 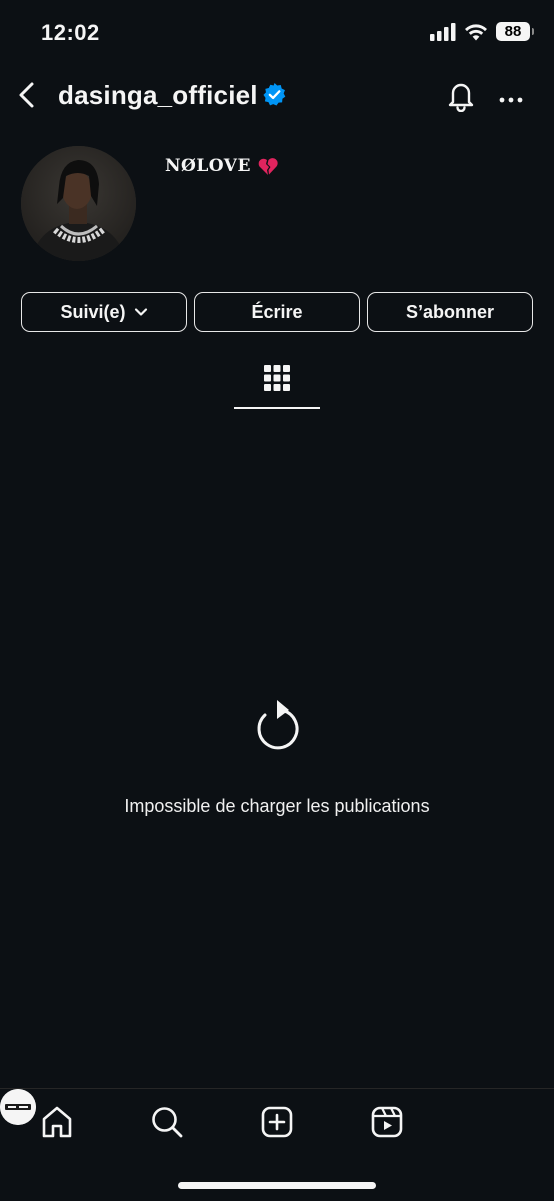 What do you see at coordinates (387, 1122) in the screenshot?
I see `reels-icon` at bounding box center [387, 1122].